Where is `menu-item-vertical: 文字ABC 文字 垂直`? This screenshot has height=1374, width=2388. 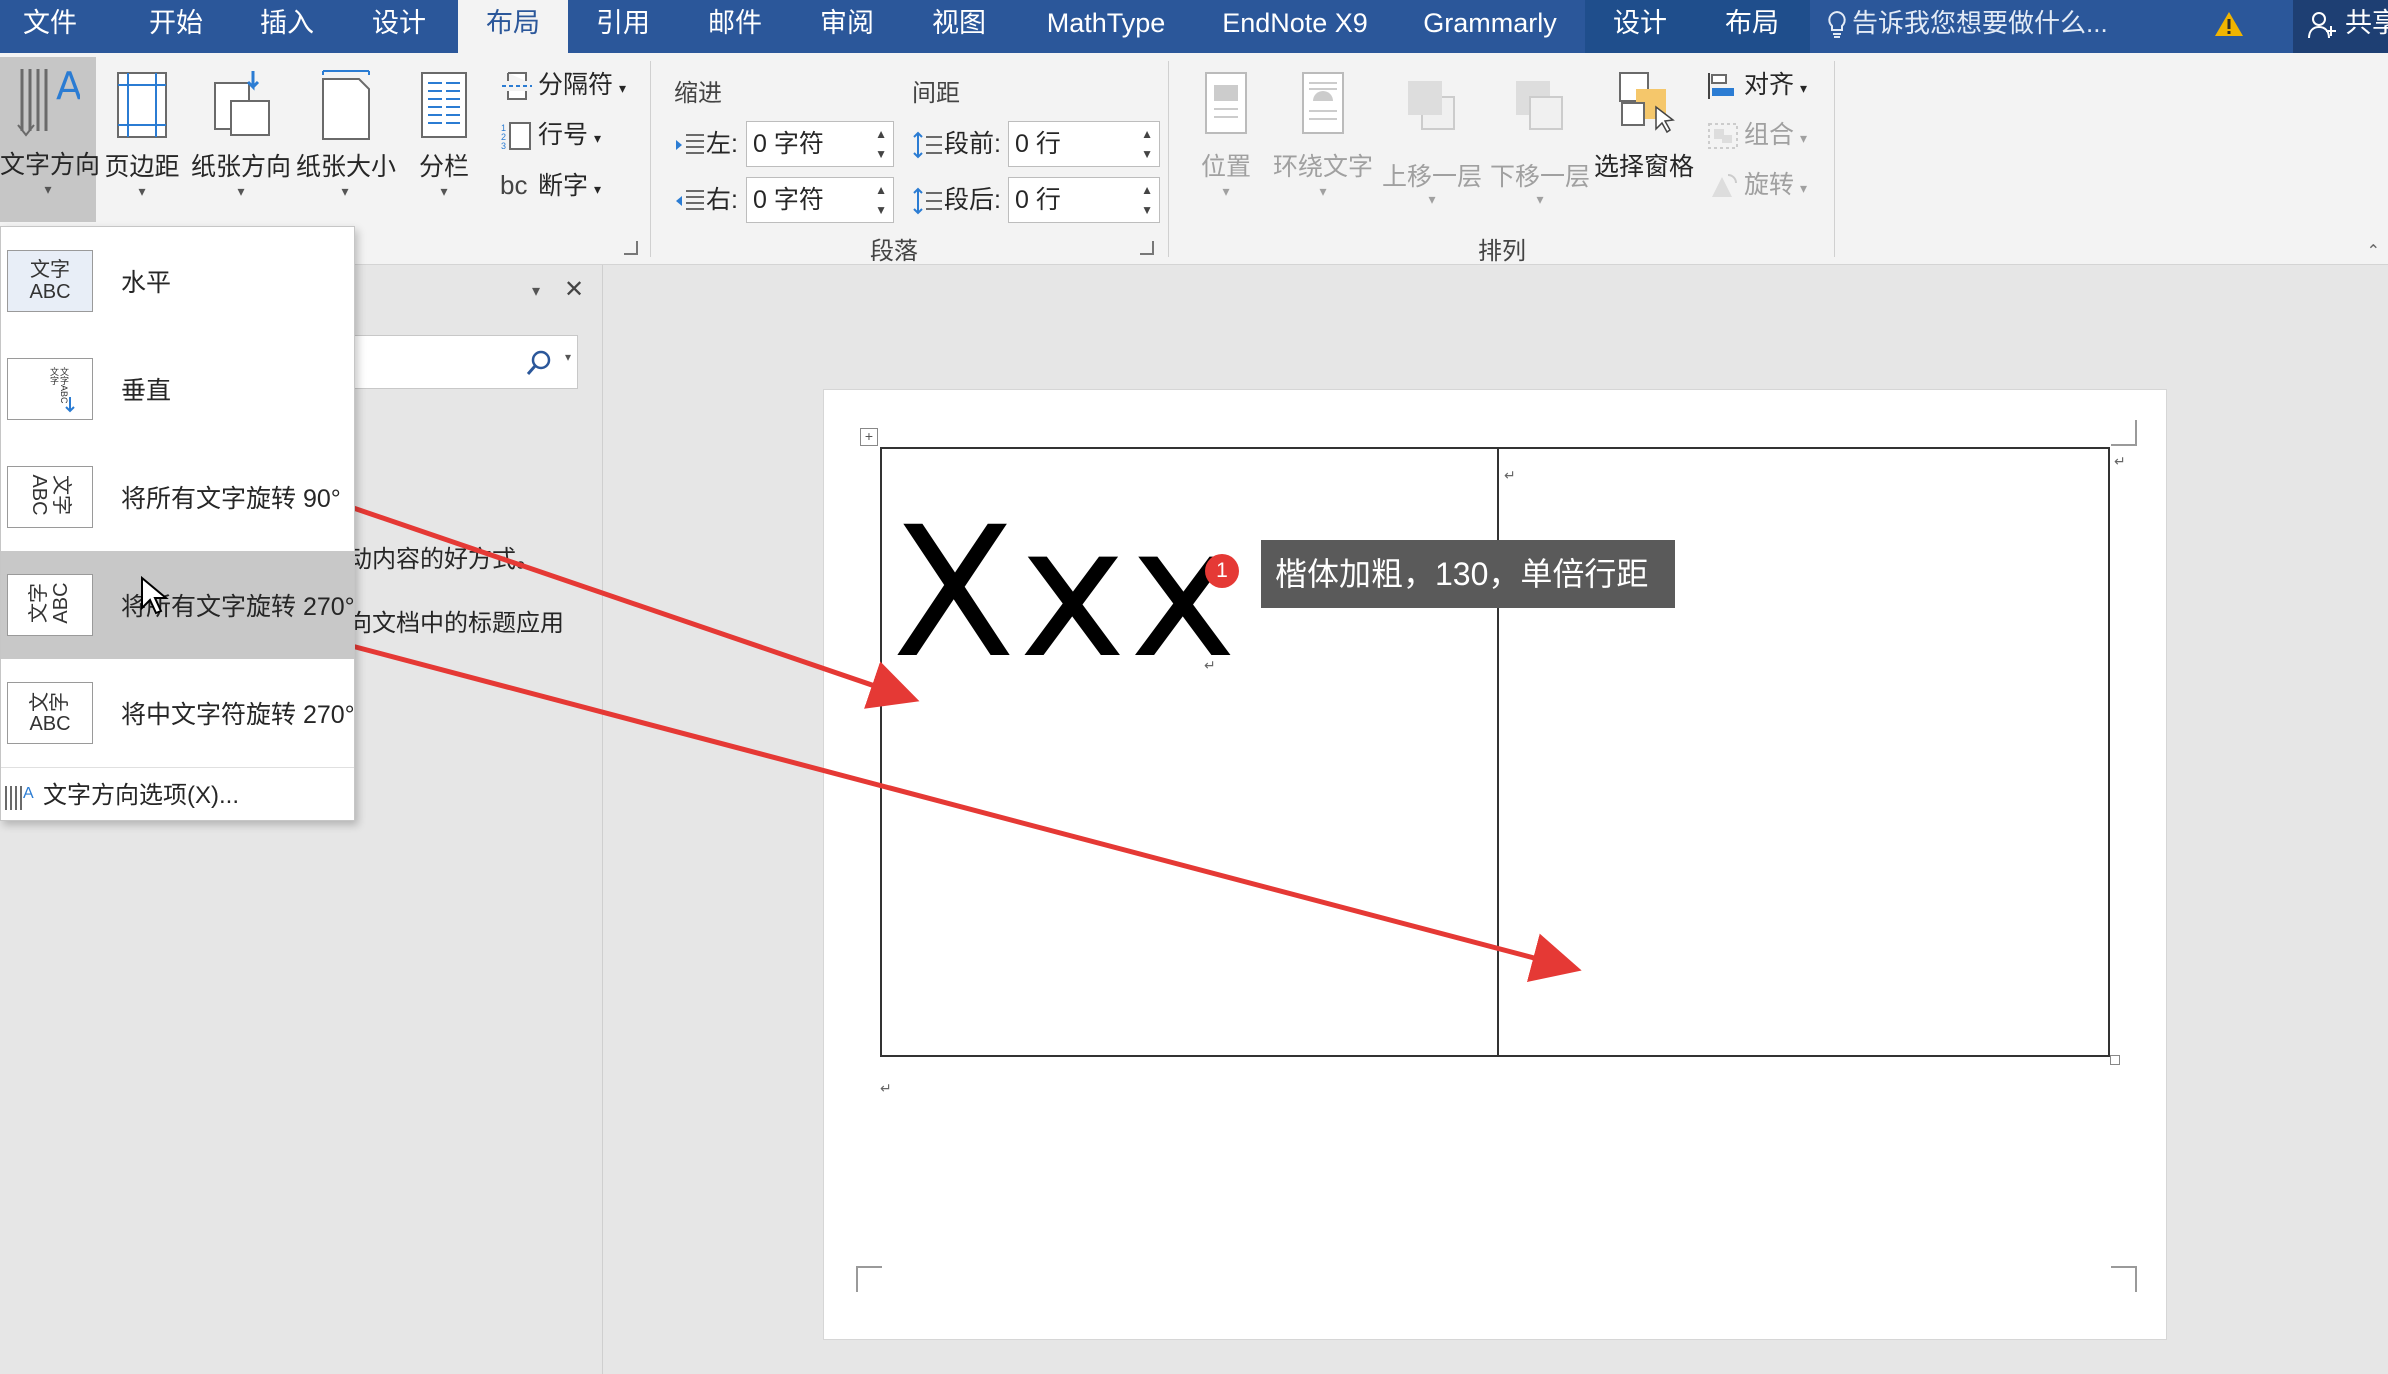
menu-item-vertical: 文字ABC 文字 垂直 is located at coordinates (177, 389).